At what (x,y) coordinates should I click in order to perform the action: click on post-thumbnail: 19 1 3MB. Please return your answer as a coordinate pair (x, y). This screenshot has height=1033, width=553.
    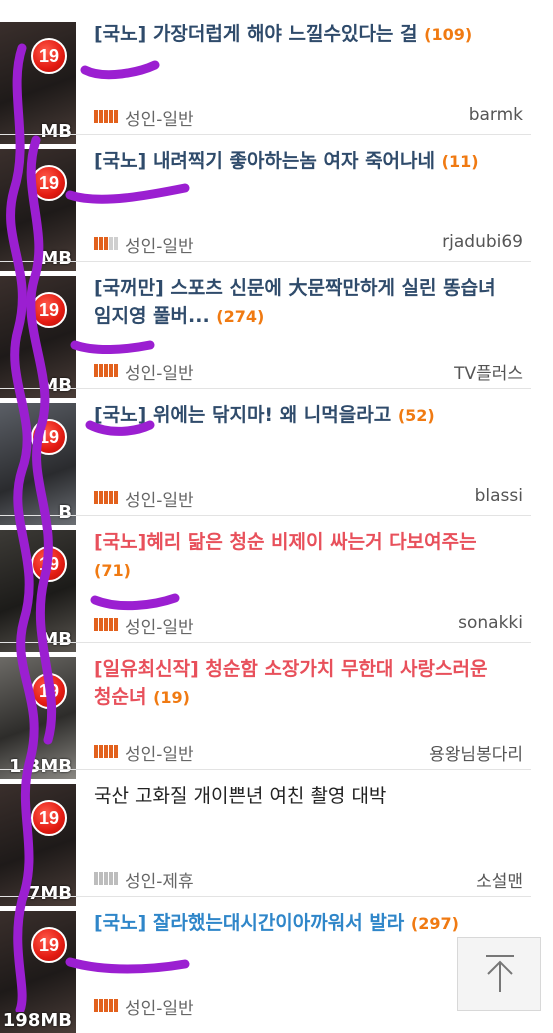
    Looking at the image, I should click on (38, 718).